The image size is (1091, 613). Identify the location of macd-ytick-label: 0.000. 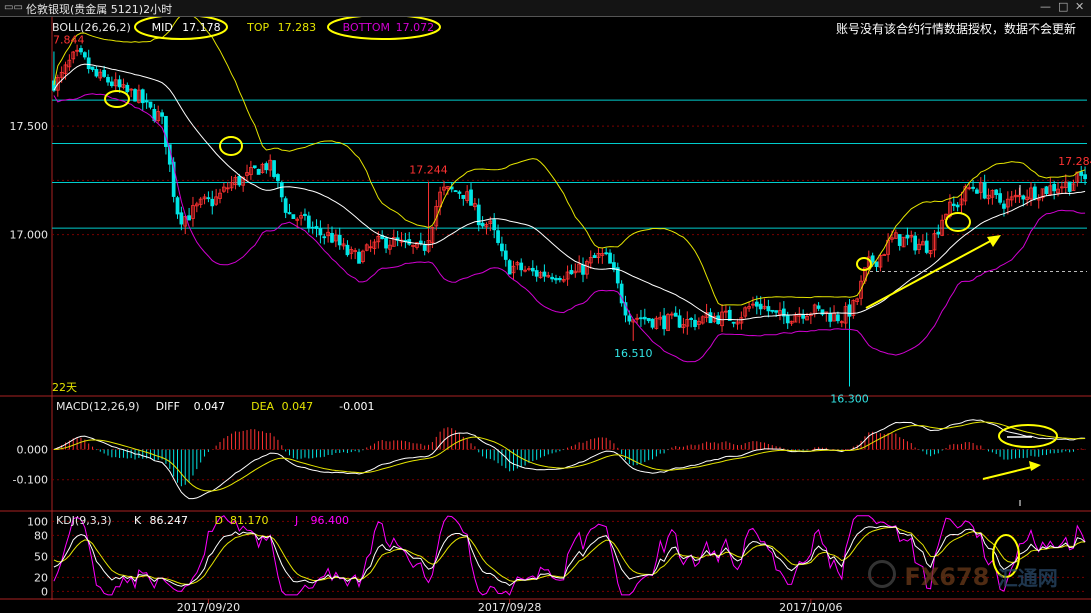
(33, 449).